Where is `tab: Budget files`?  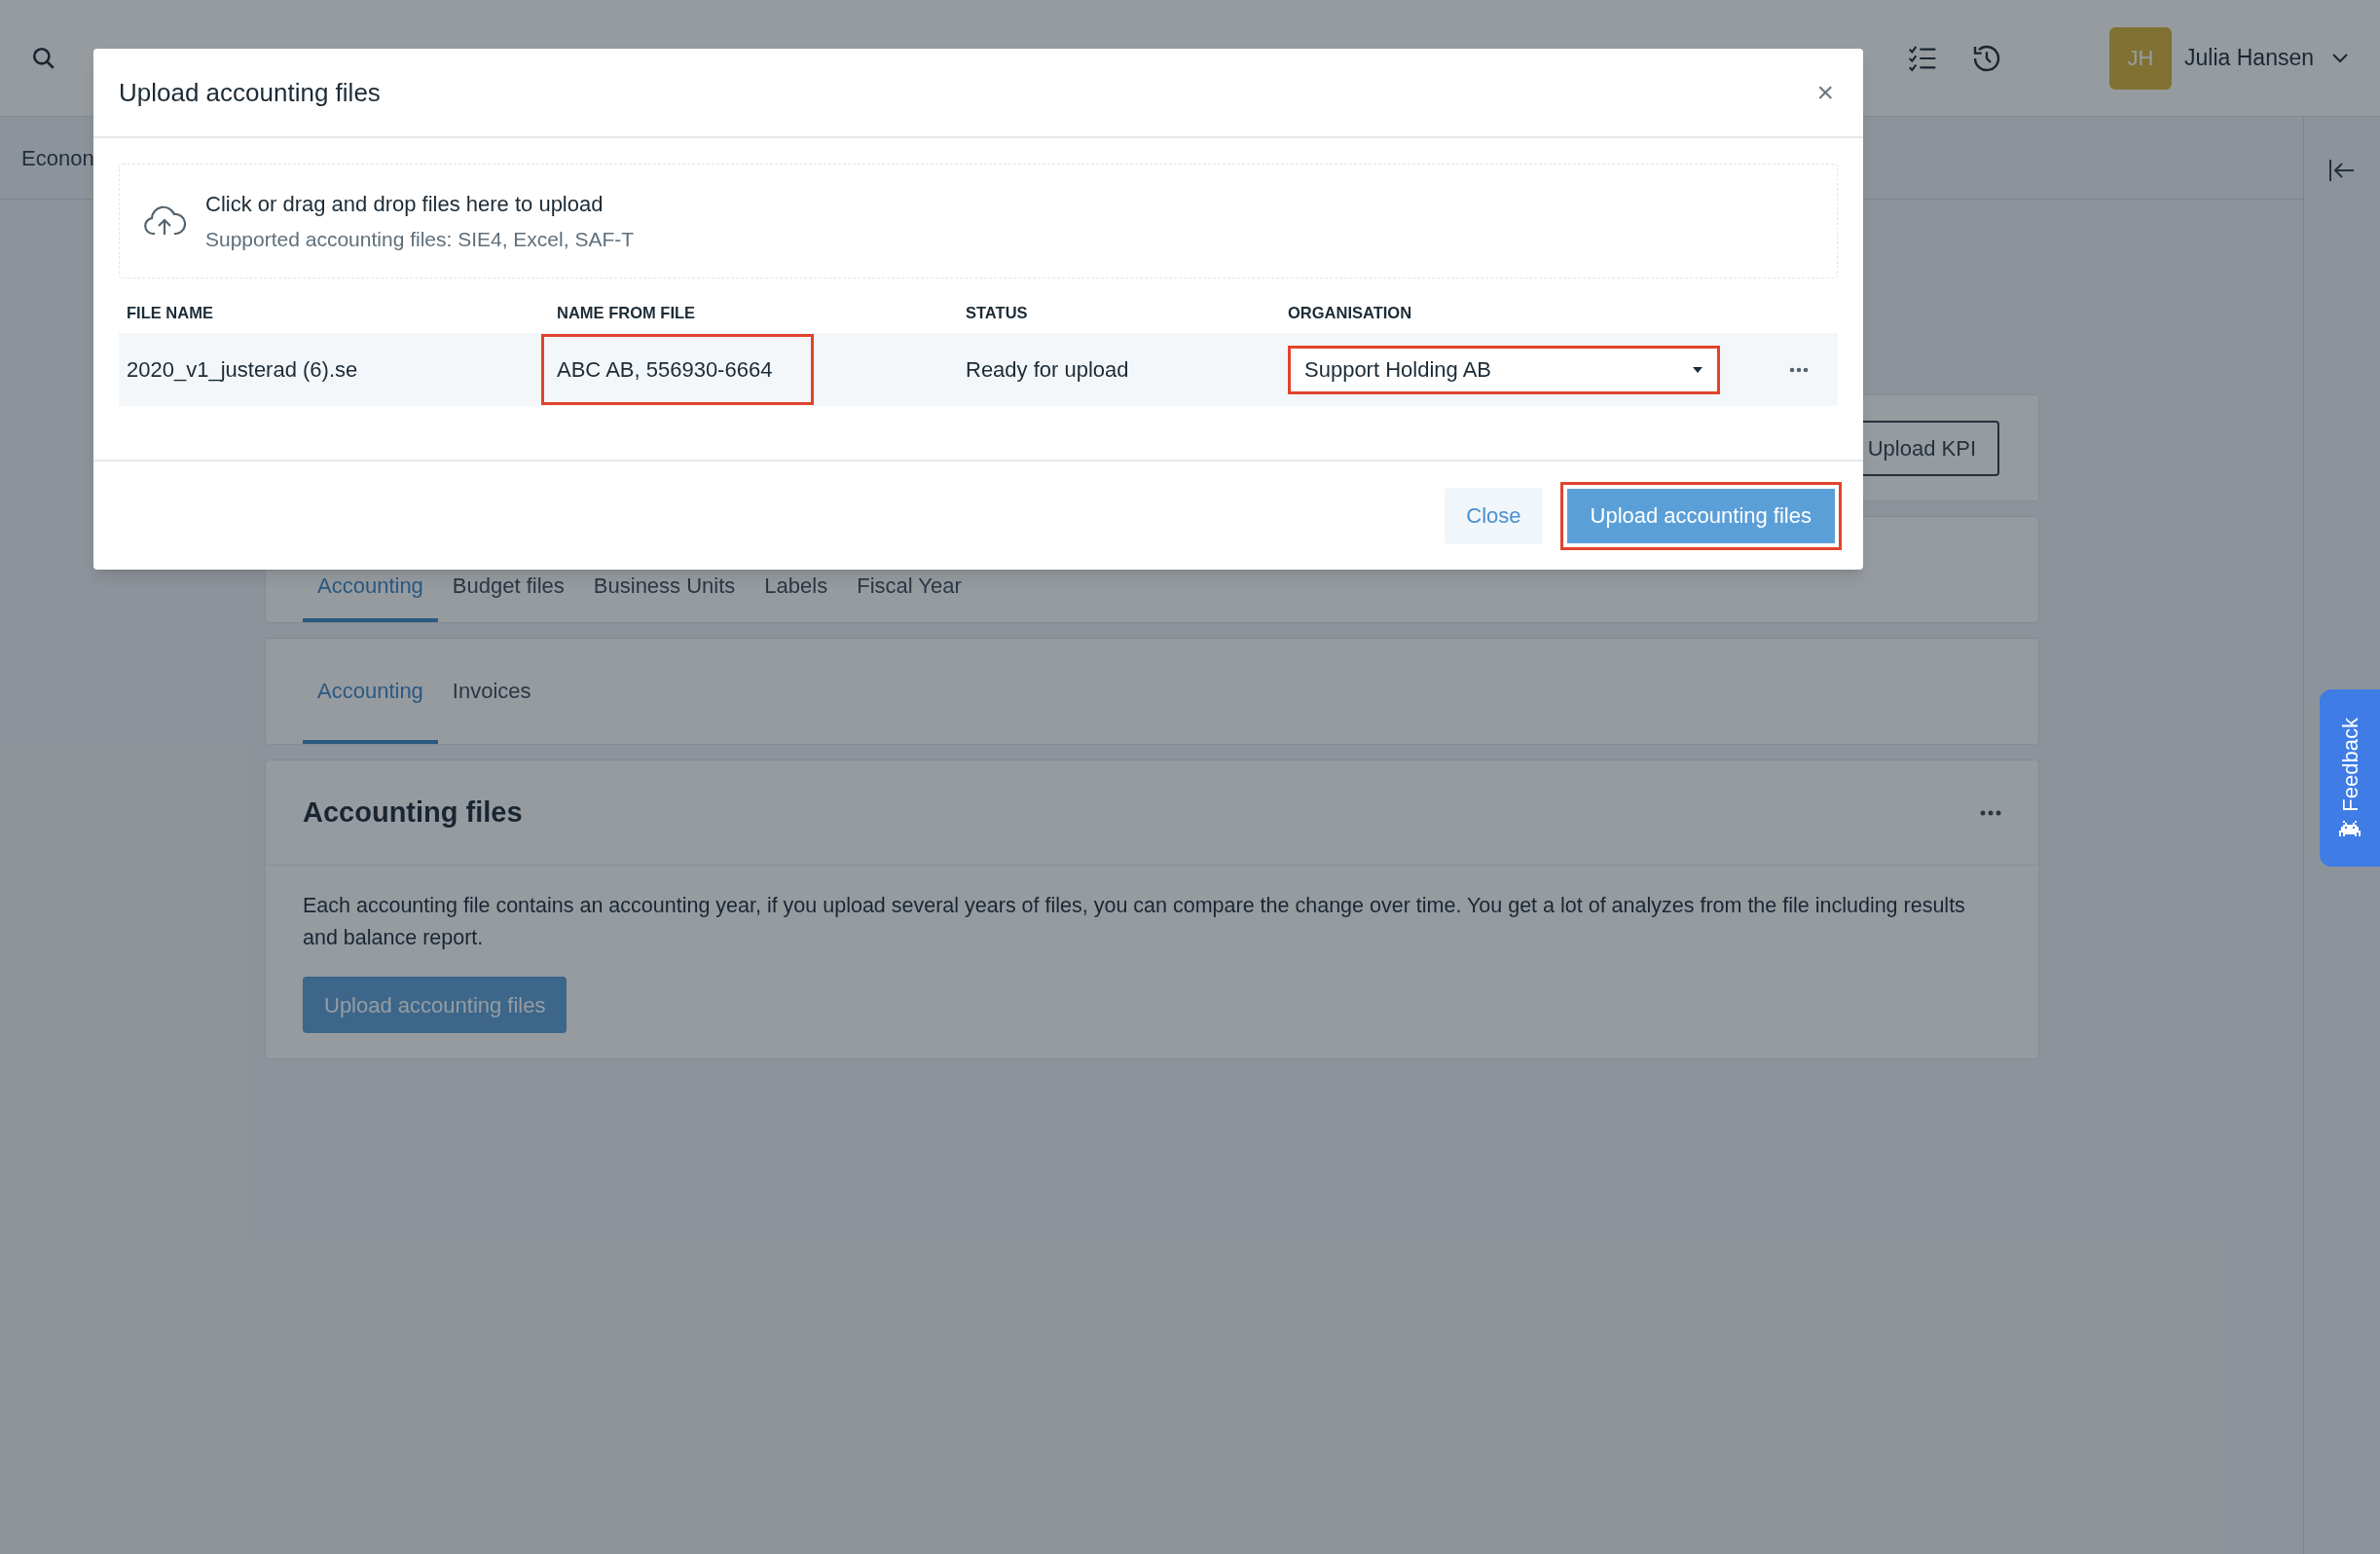
tab: Budget files is located at coordinates (508, 587).